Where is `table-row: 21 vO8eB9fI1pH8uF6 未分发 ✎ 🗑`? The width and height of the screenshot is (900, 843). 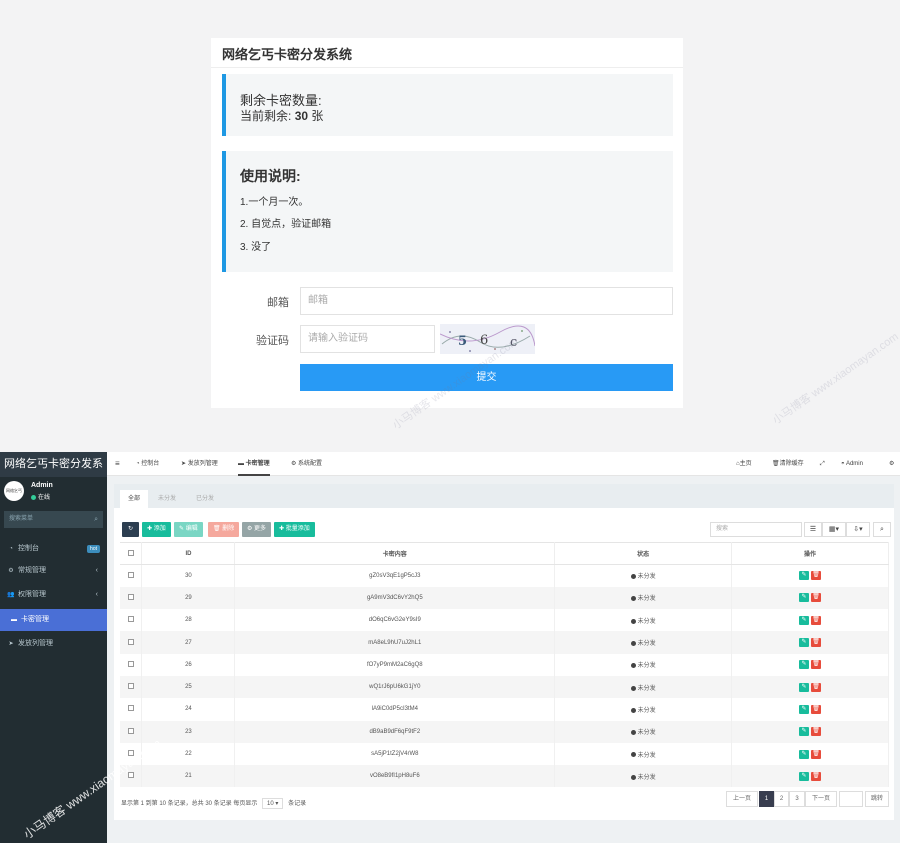 table-row: 21 vO8eB9fI1pH8uF6 未分发 ✎ 🗑 is located at coordinates (504, 776).